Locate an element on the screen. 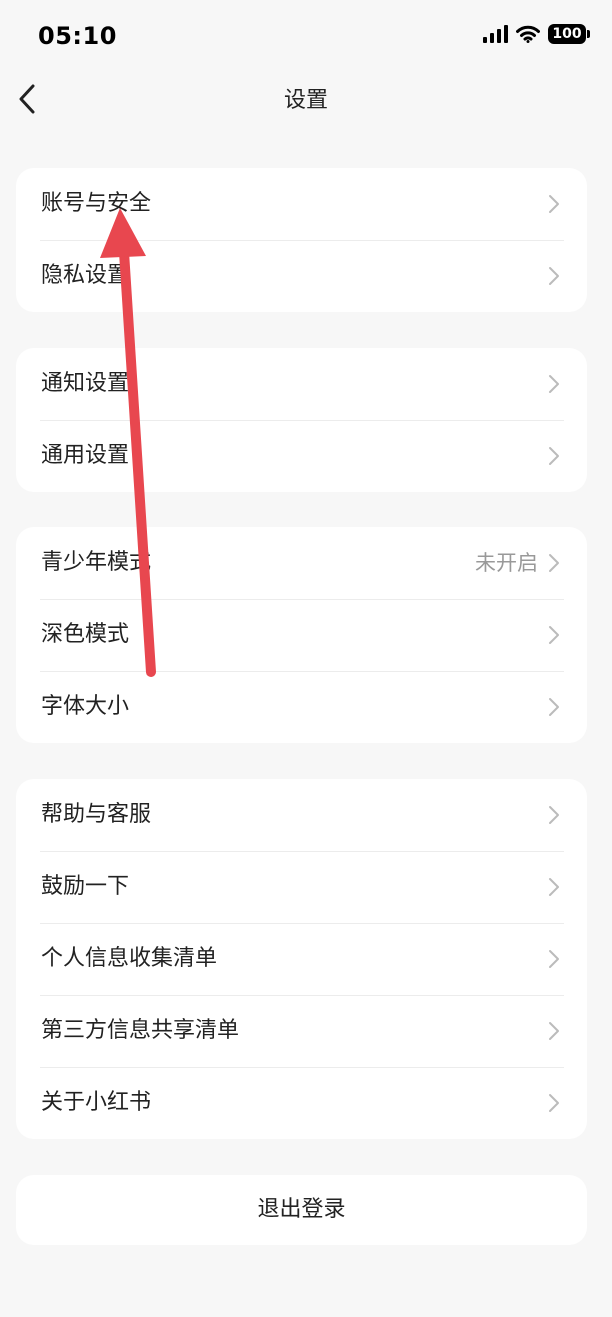  cellular-signal-icon is located at coordinates (495, 34).